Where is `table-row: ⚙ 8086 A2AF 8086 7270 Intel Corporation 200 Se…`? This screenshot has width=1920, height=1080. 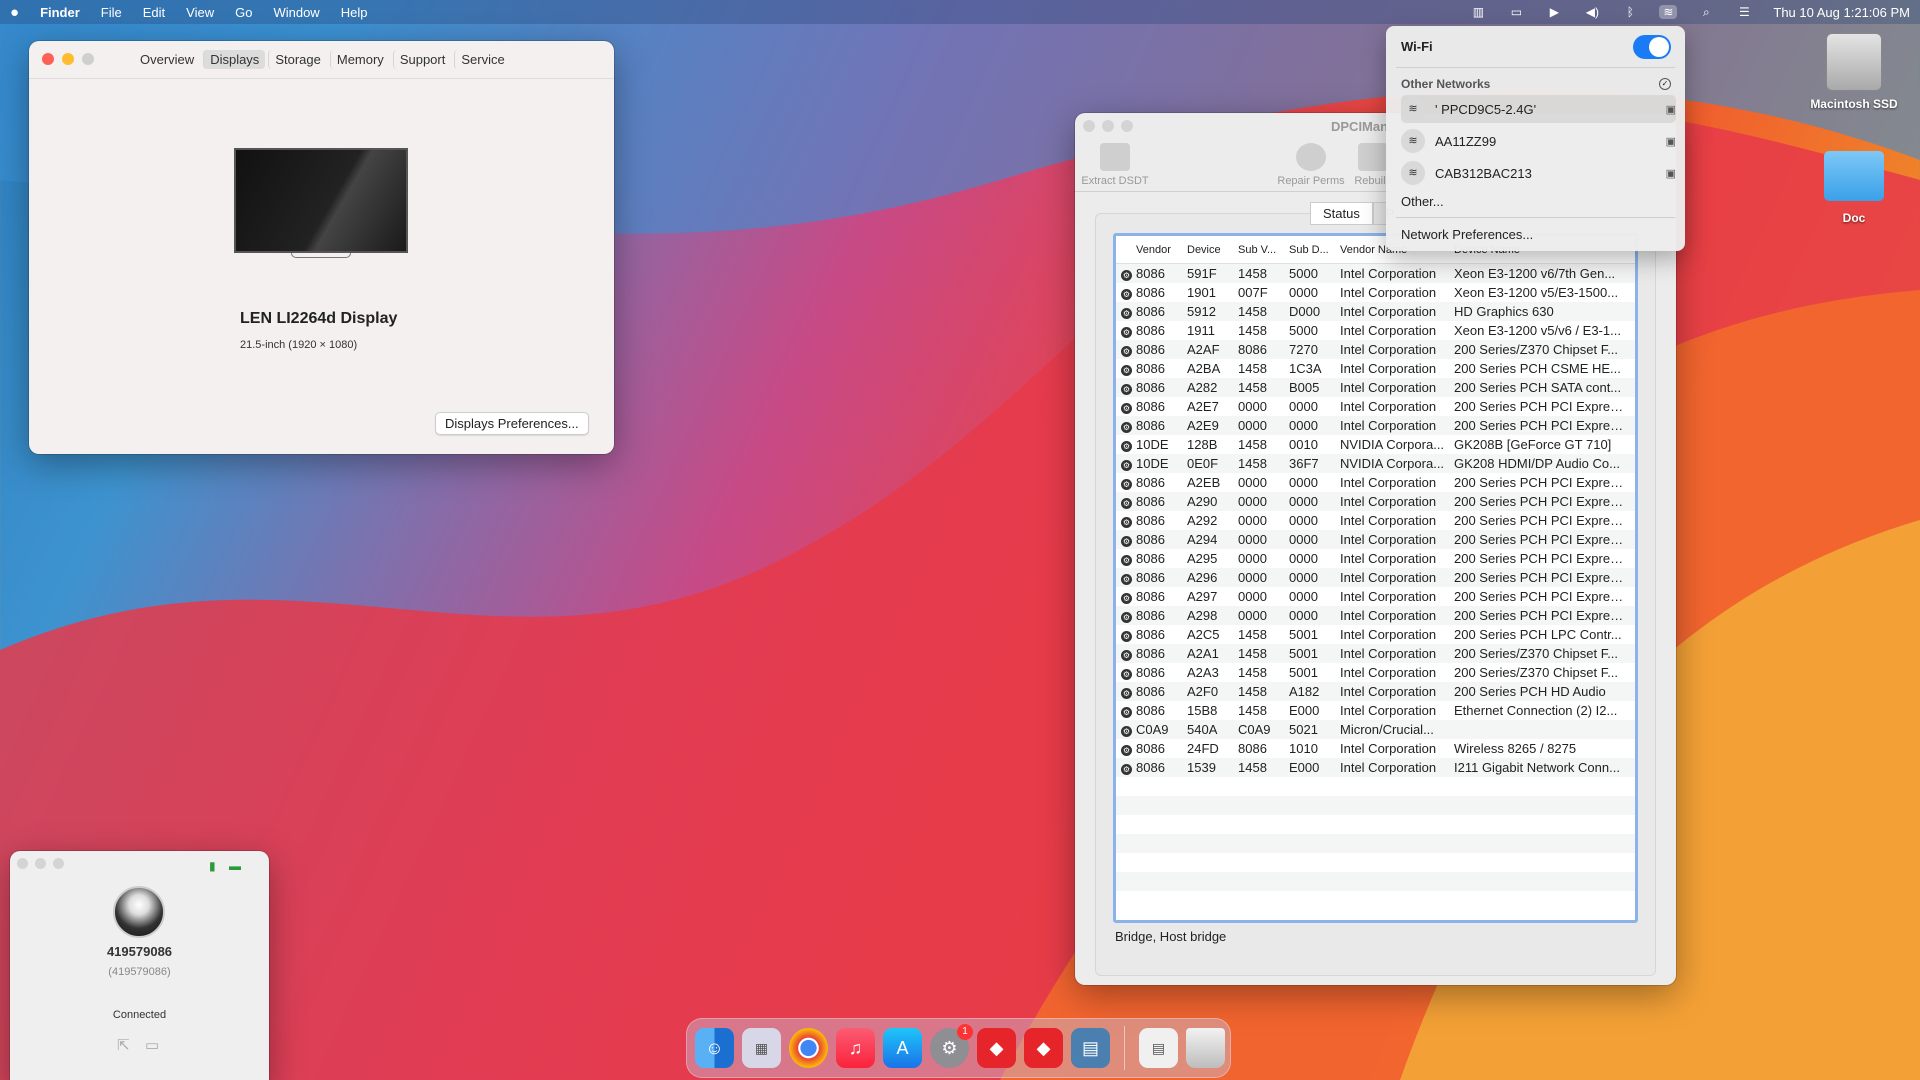 table-row: ⚙ 8086 A2AF 8086 7270 Intel Corporation 200 Se… is located at coordinates (1375, 349).